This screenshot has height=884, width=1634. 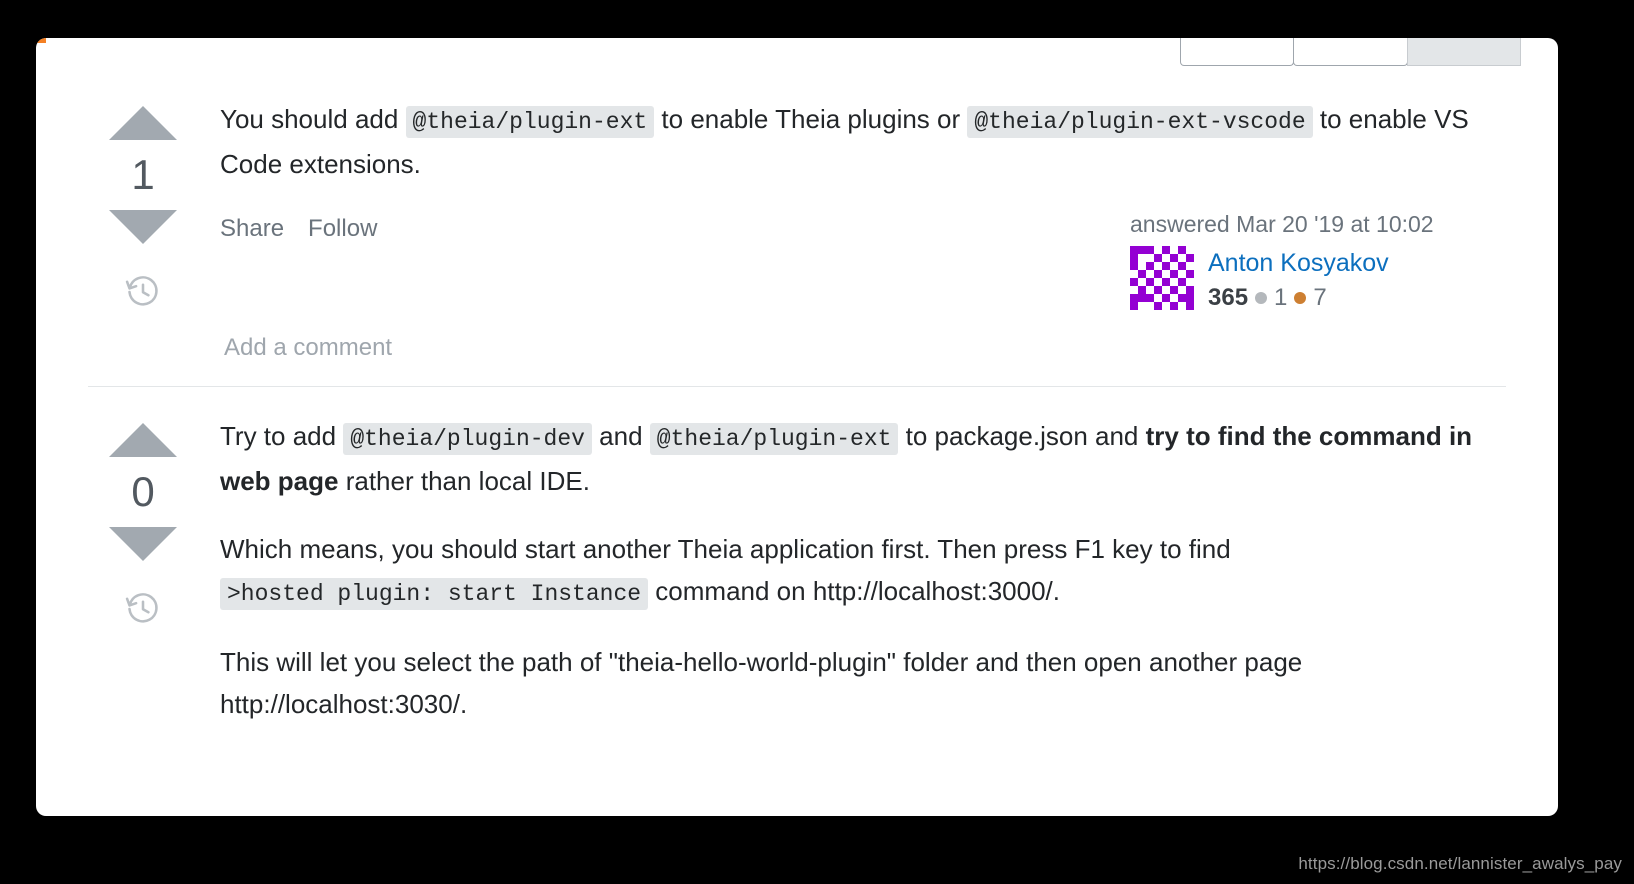 What do you see at coordinates (1162, 278) in the screenshot?
I see `avatar` at bounding box center [1162, 278].